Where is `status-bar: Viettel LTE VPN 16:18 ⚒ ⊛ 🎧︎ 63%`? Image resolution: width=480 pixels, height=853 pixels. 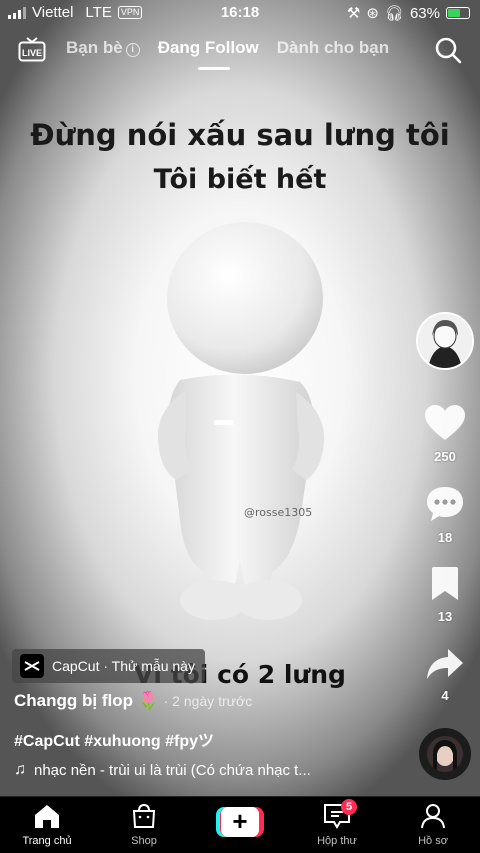 status-bar: Viettel LTE VPN 16:18 ⚒ ⊛ 🎧︎ 63% is located at coordinates (240, 13).